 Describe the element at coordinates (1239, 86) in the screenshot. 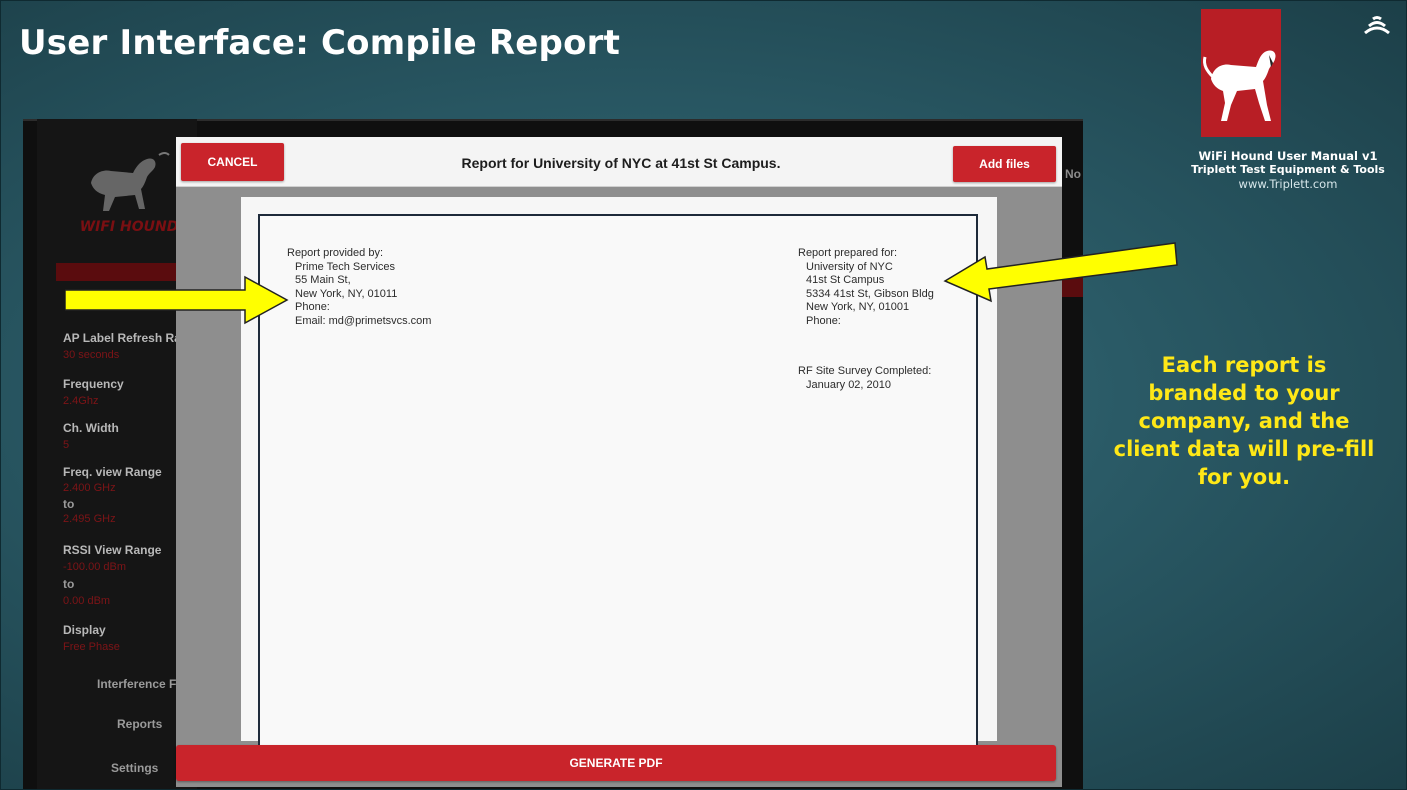

I see `hound-dog-icon` at that location.